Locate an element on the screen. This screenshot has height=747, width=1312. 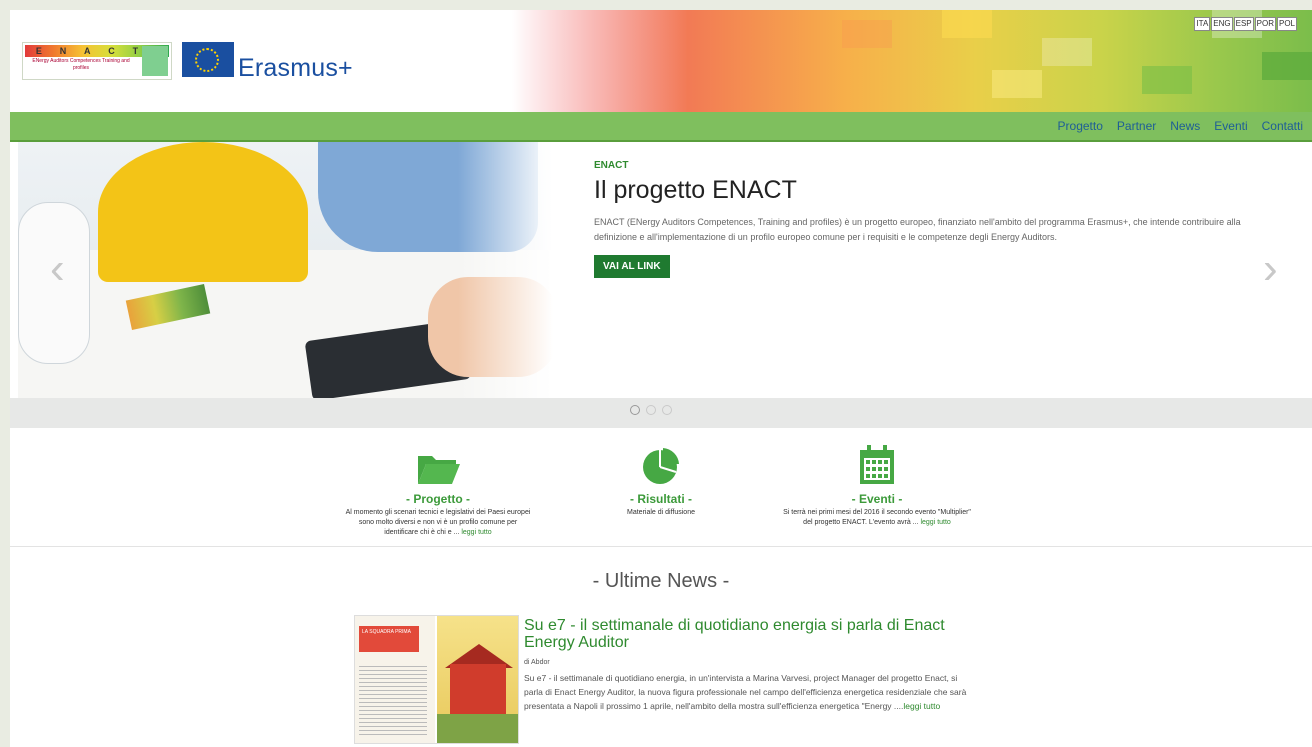
nav-item-eventi: Eventi is located at coordinates (1230, 126).